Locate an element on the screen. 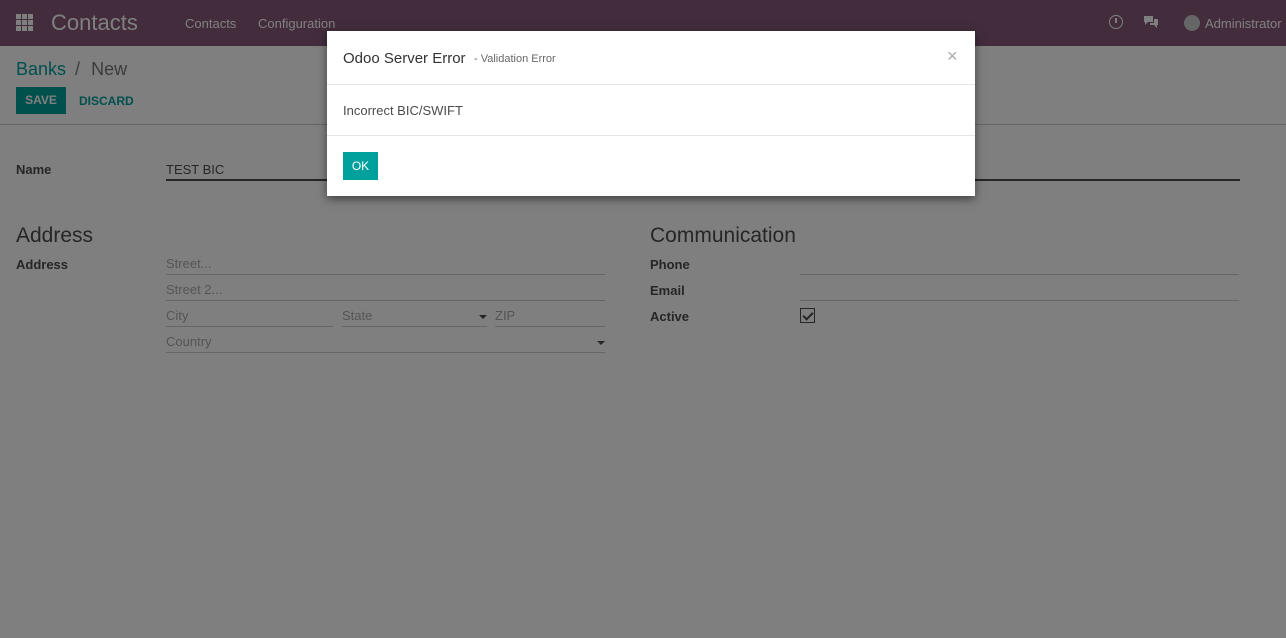 The height and width of the screenshot is (638, 1286). dialog-header: Odoo Server Error - Validation Error × is located at coordinates (651, 58).